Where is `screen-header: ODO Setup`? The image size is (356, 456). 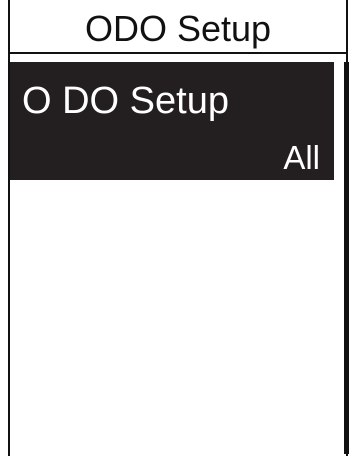
screen-header: ODO Setup is located at coordinates (178, 27).